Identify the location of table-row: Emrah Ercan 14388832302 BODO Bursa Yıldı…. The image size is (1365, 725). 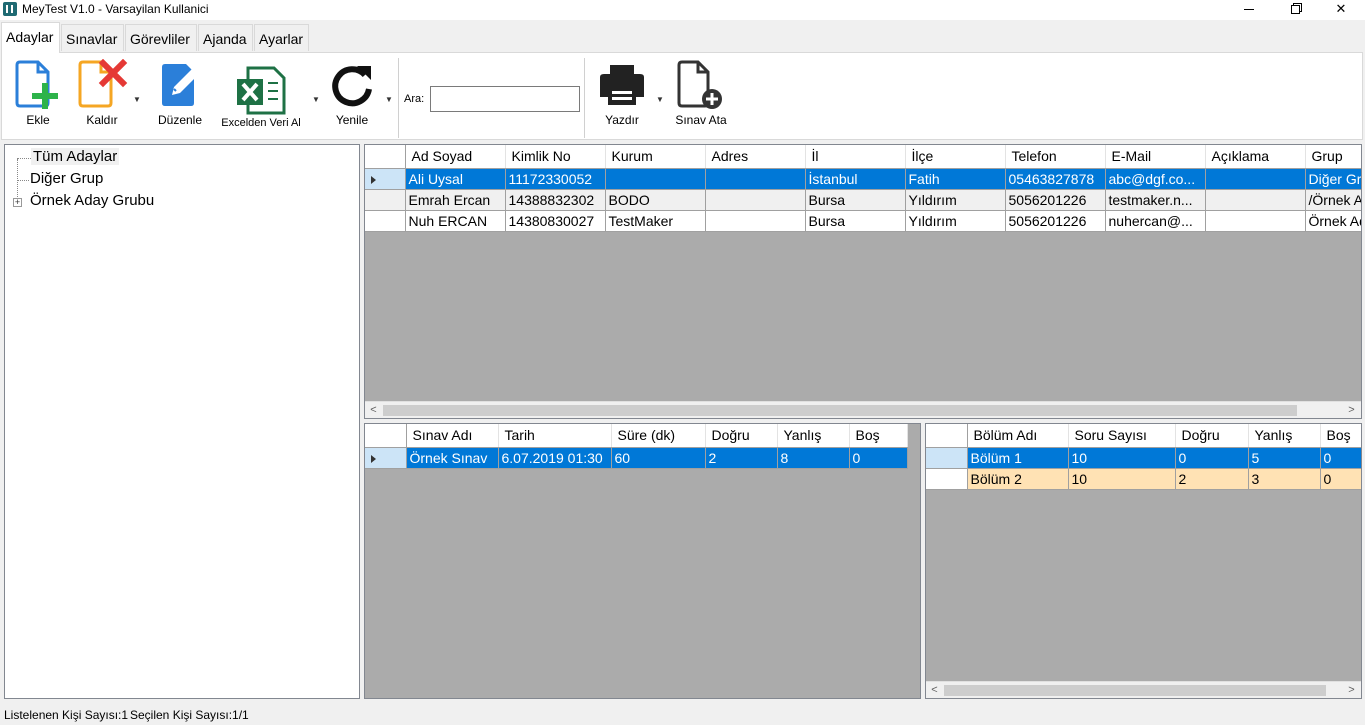
(863, 200).